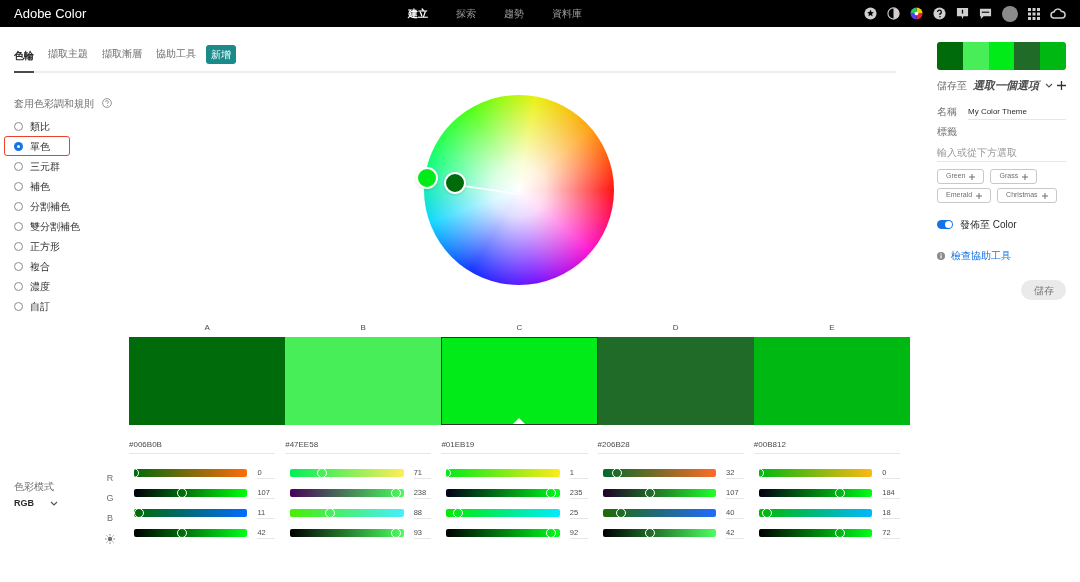  I want to click on swatch-label: D, so click(675, 328).